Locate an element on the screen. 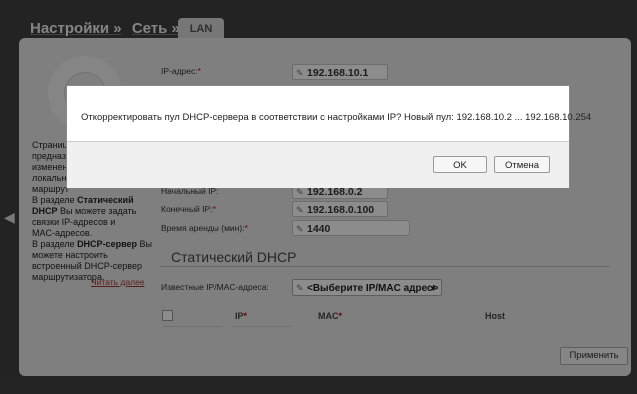  ok-button: OK is located at coordinates (460, 164).